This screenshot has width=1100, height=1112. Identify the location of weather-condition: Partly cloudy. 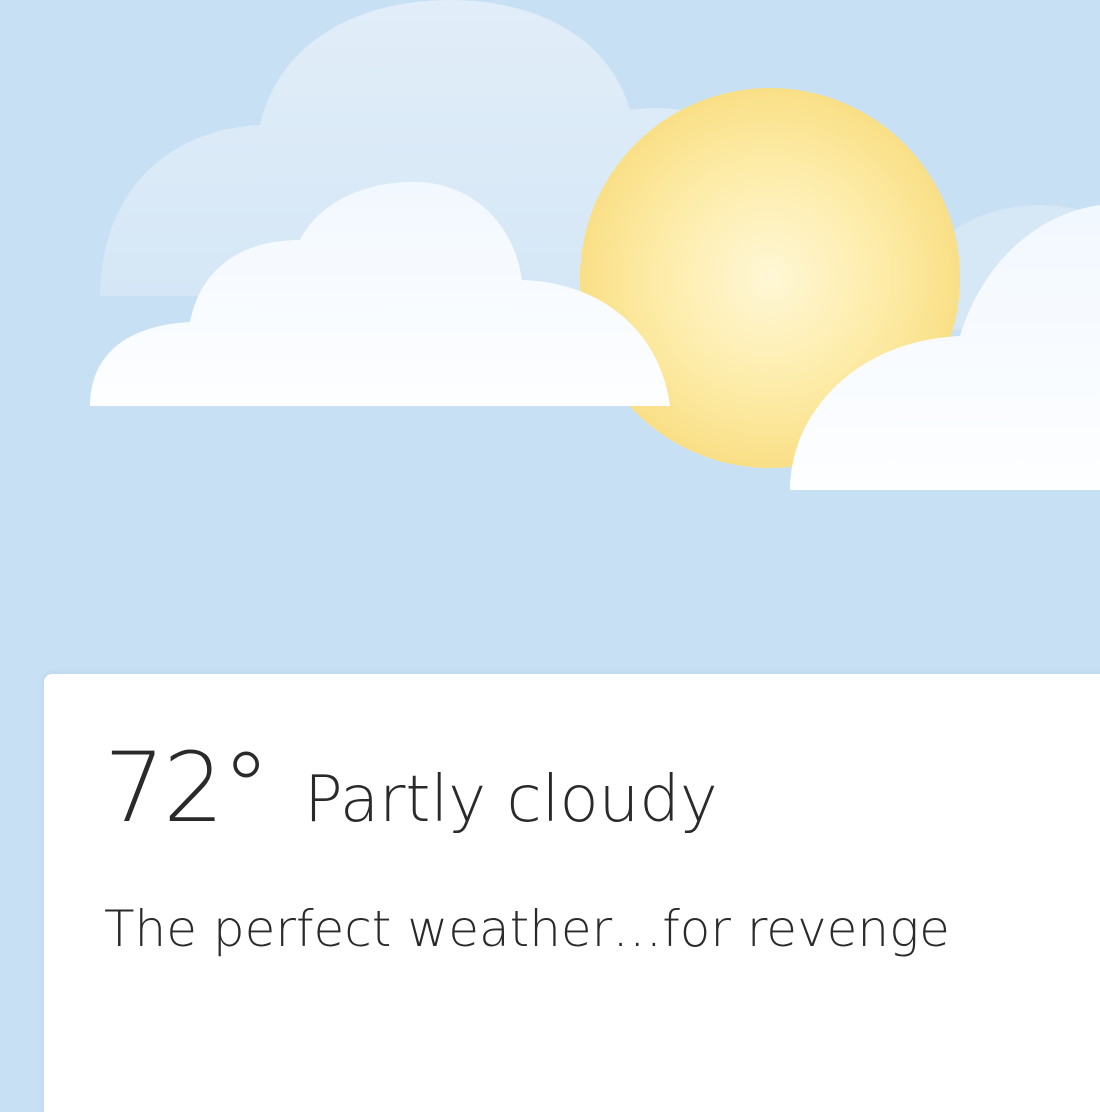
(511, 800).